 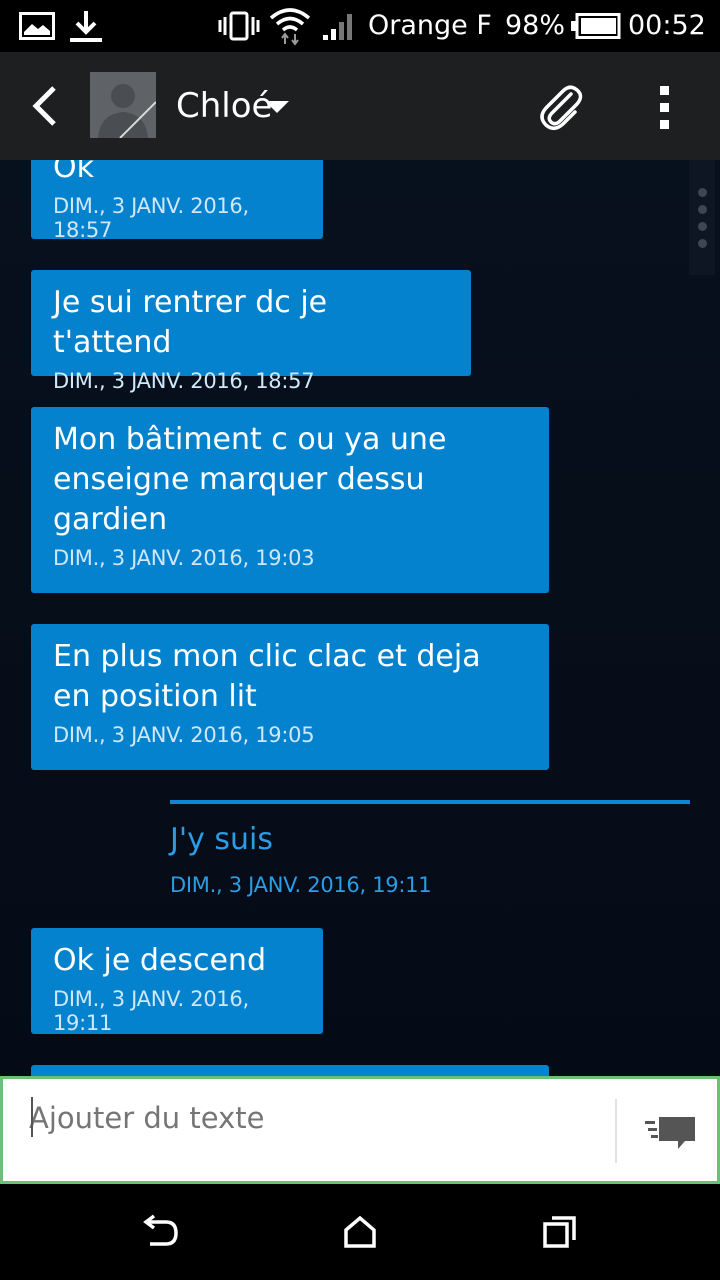 I want to click on paperclip-icon, so click(x=561, y=107).